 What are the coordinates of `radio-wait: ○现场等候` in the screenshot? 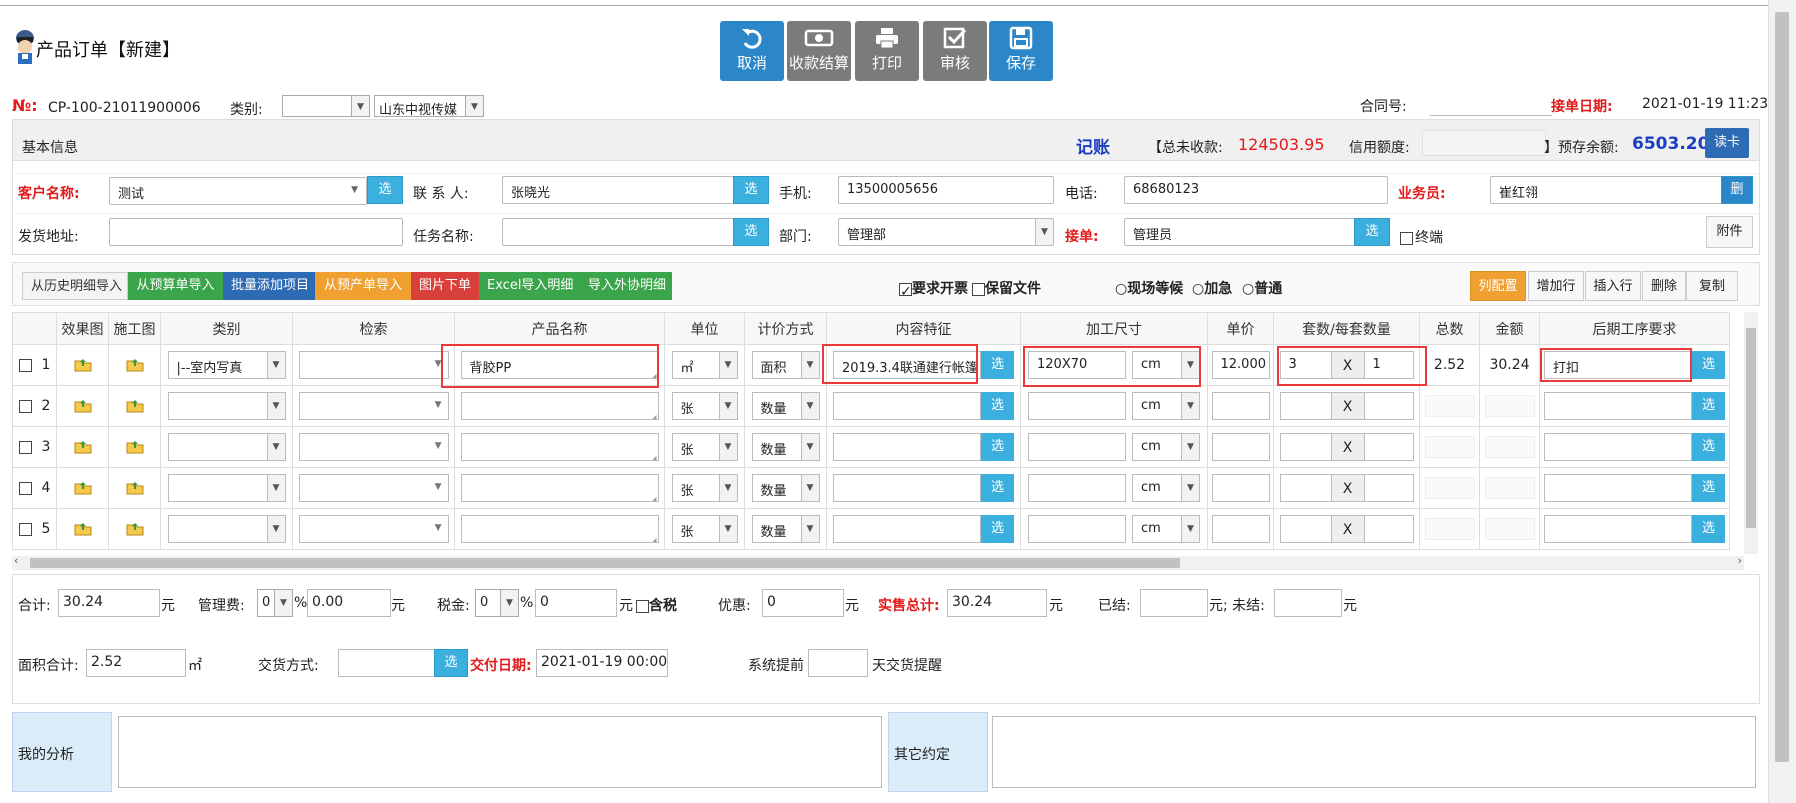 It's located at (1149, 288).